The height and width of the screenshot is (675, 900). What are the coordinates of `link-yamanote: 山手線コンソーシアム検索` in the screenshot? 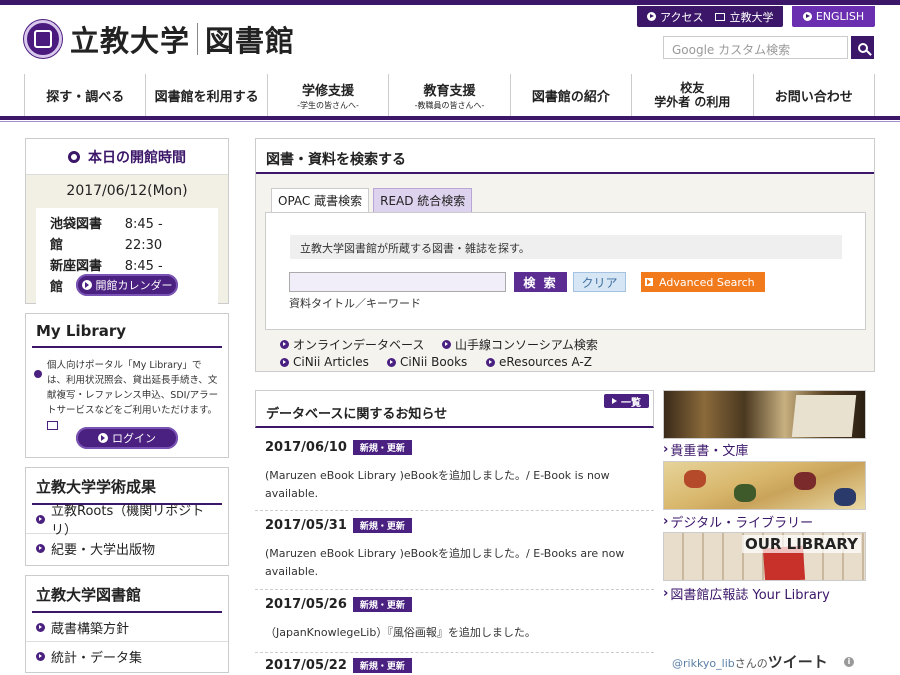 It's located at (520, 344).